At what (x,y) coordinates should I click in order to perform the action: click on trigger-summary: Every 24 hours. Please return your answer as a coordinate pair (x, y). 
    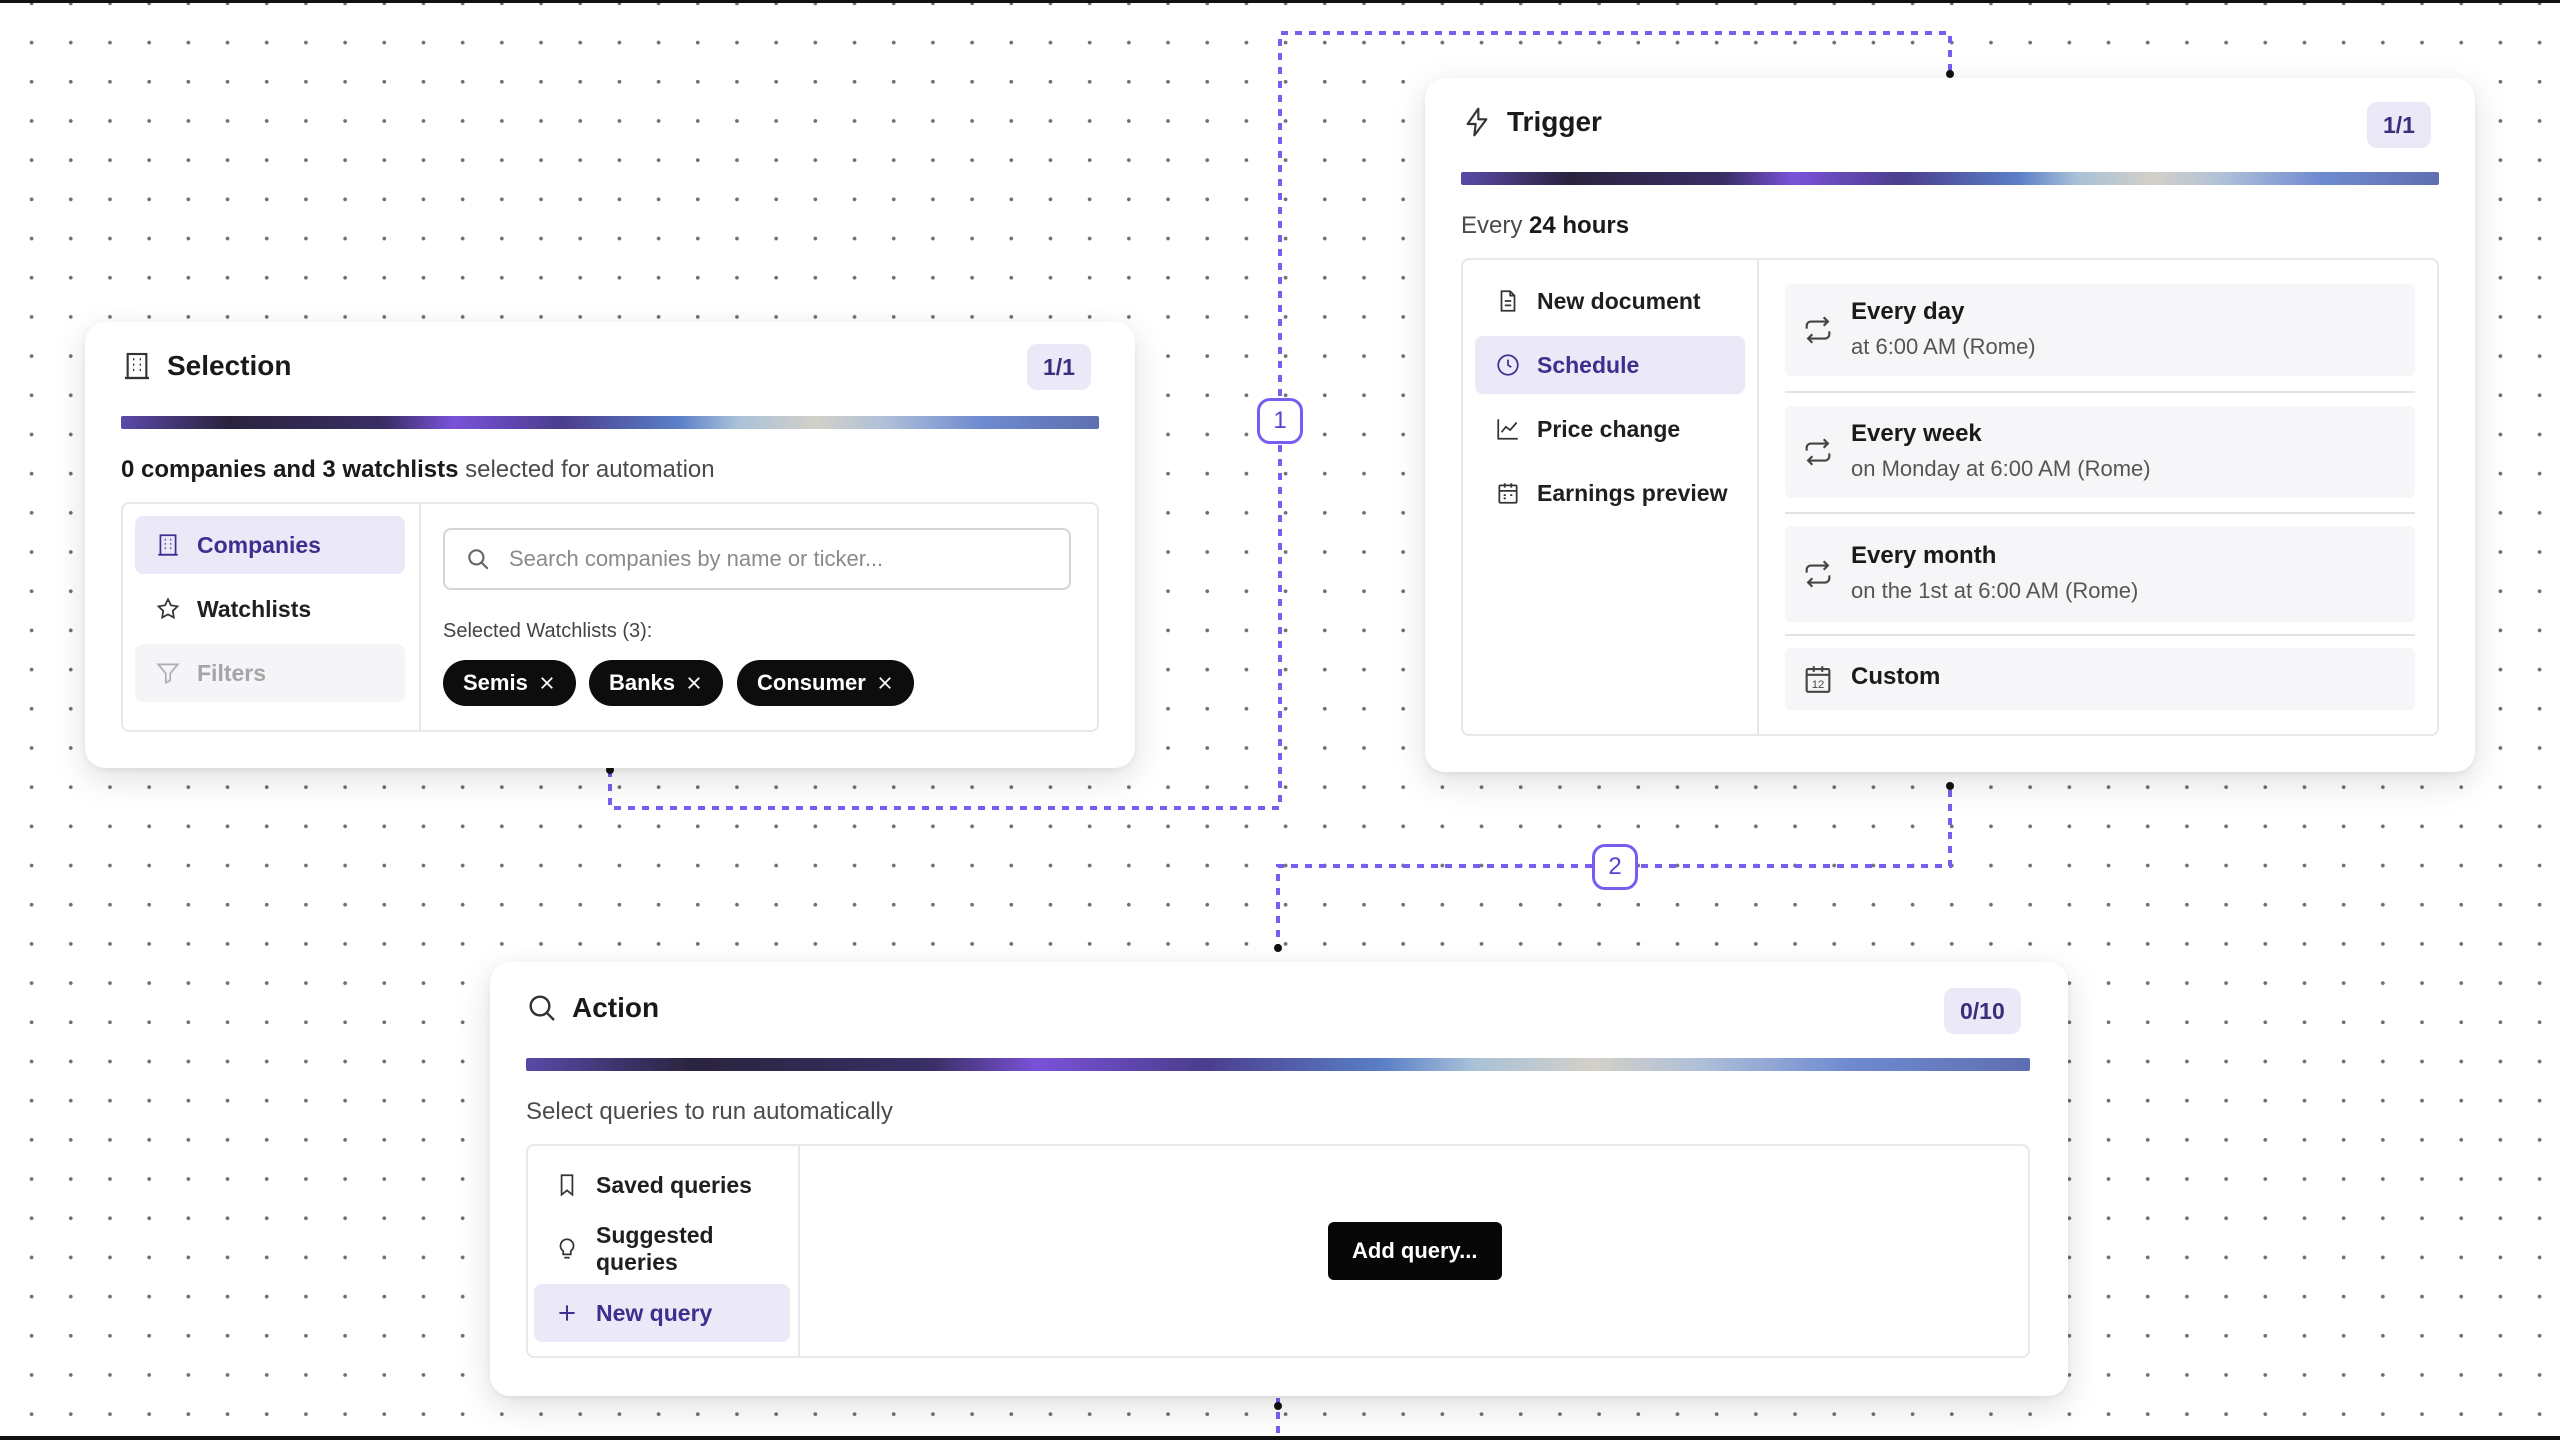
    Looking at the image, I should click on (1545, 226).